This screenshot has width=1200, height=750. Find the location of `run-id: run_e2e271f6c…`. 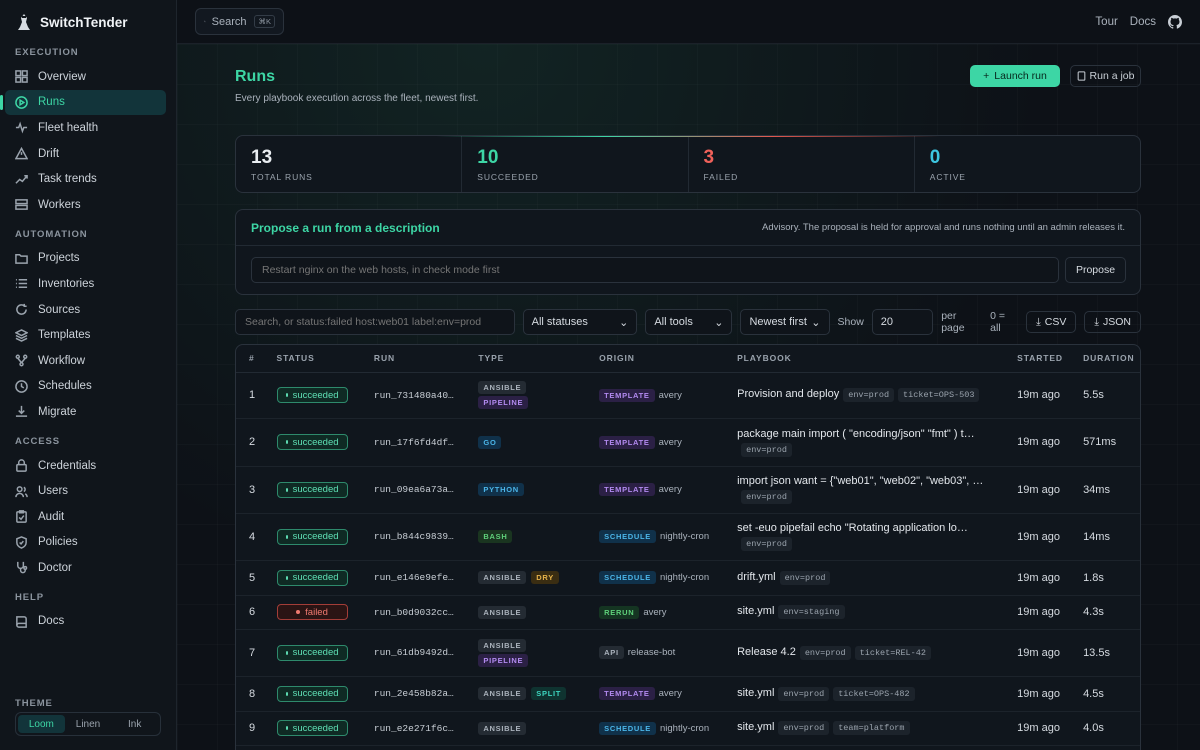

run-id: run_e2e271f6c… is located at coordinates (422, 728).